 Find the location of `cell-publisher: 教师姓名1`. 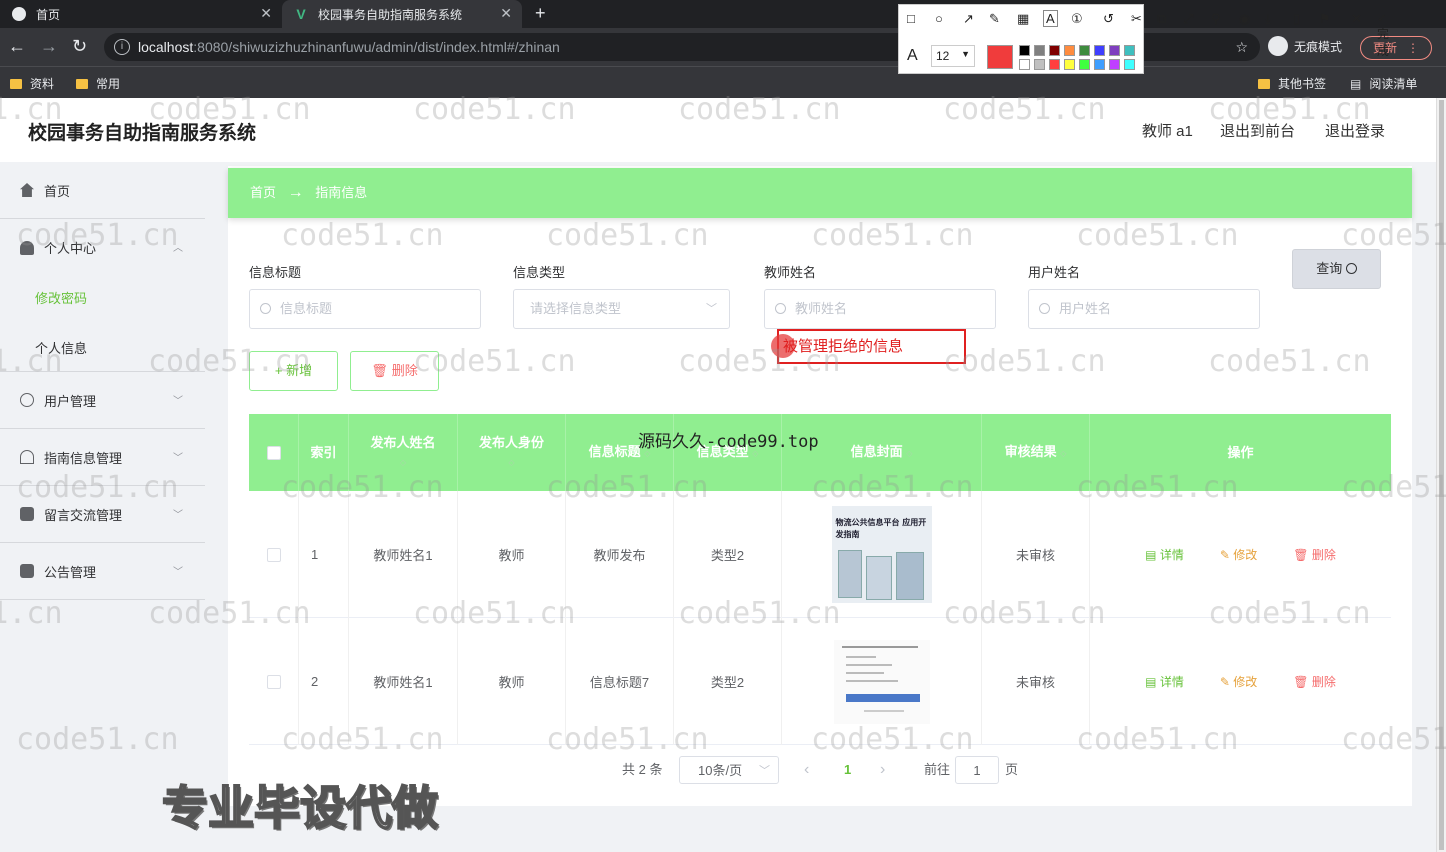

cell-publisher: 教师姓名1 is located at coordinates (403, 681).